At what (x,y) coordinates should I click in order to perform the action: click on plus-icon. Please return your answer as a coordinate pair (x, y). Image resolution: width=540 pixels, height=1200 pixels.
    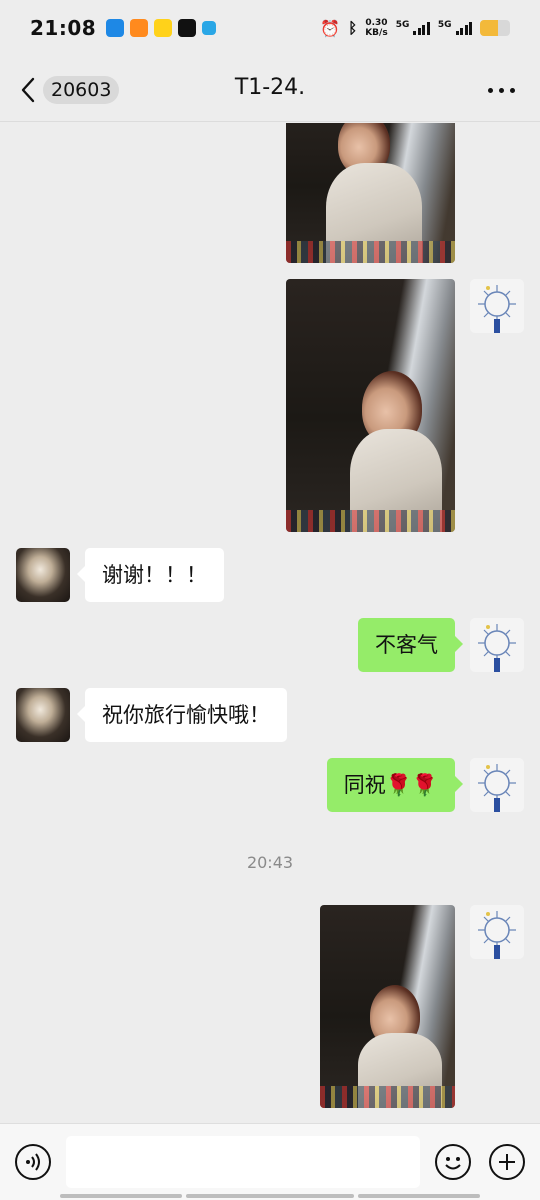
    Looking at the image, I should click on (507, 1162).